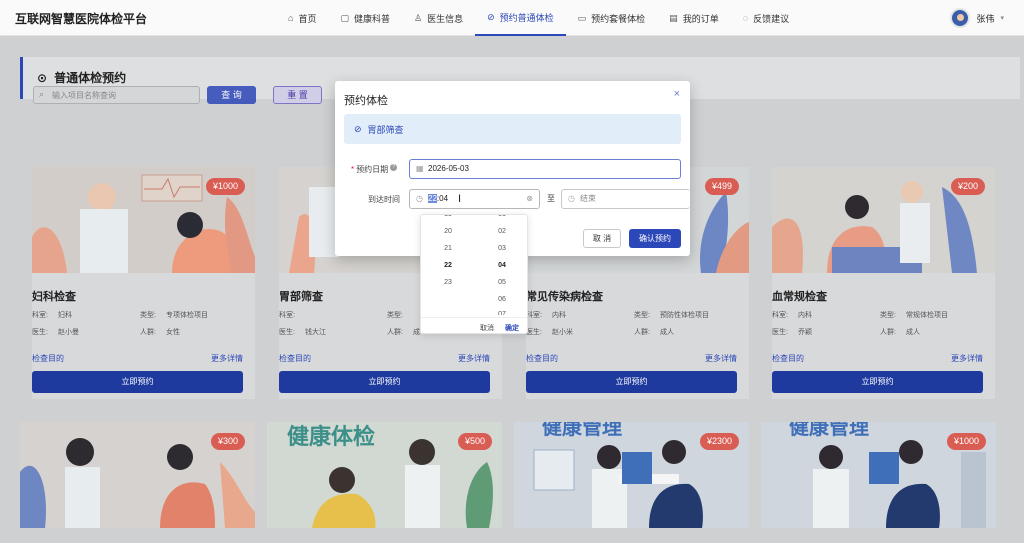  What do you see at coordinates (673, 17) in the screenshot?
I see `order-icon: ▤` at bounding box center [673, 17].